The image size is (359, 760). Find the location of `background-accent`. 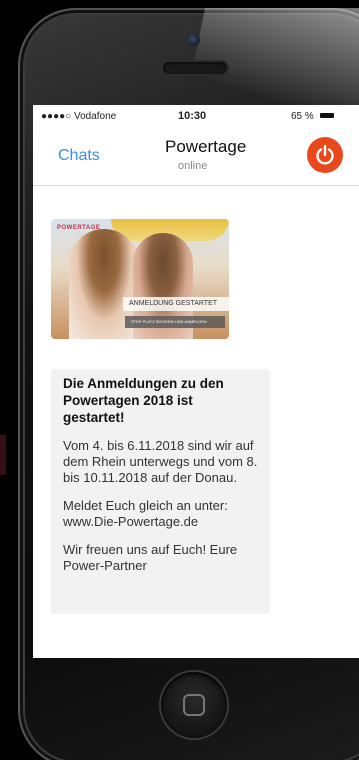

background-accent is located at coordinates (3, 455).